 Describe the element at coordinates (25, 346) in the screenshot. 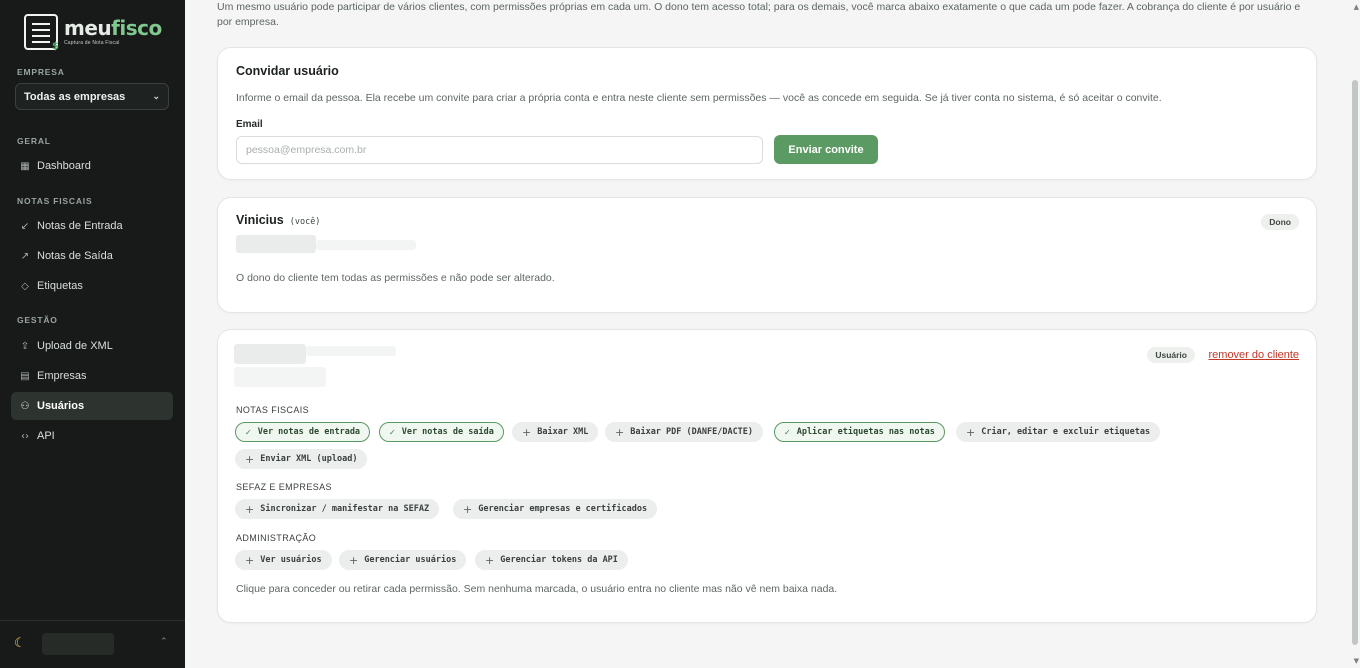

I see `upload-icon: ⇪` at that location.